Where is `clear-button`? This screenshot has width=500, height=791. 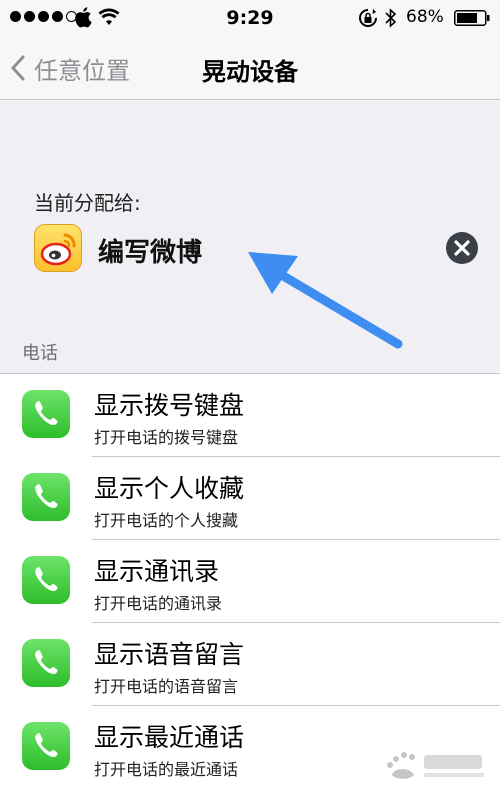
clear-button is located at coordinates (462, 248).